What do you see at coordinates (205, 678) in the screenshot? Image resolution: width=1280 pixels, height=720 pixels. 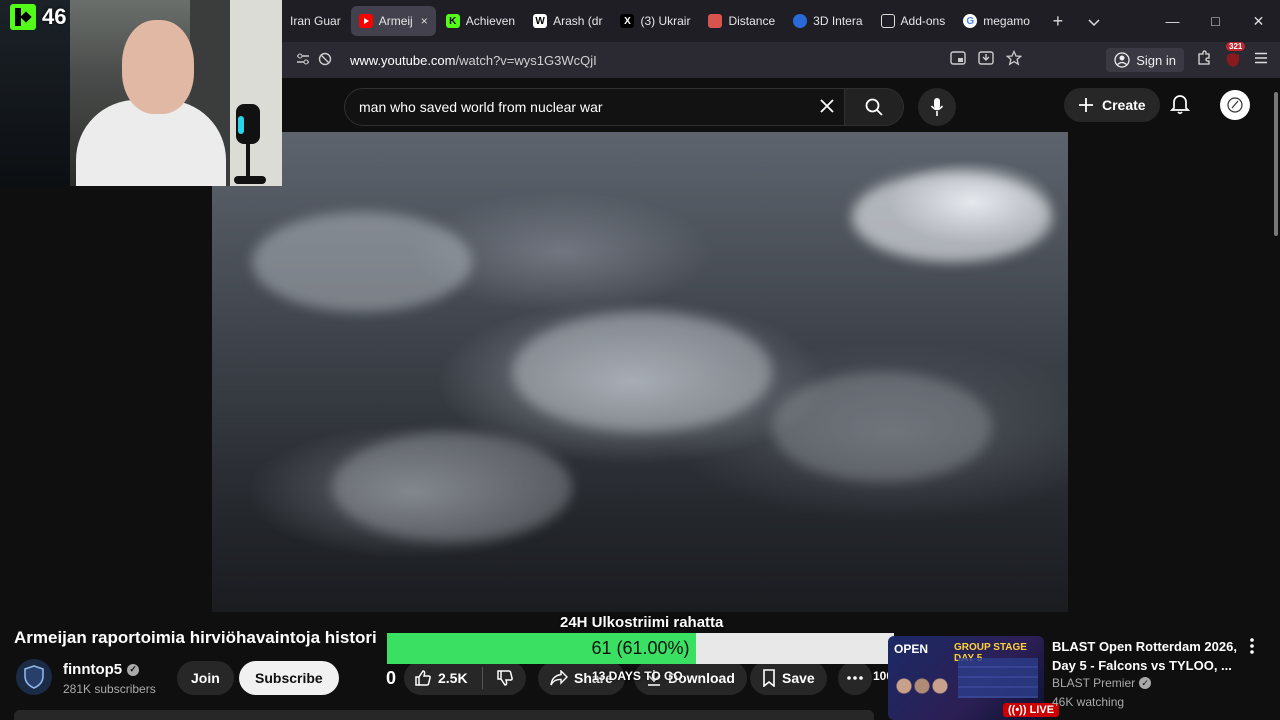 I see `join-button: Join` at bounding box center [205, 678].